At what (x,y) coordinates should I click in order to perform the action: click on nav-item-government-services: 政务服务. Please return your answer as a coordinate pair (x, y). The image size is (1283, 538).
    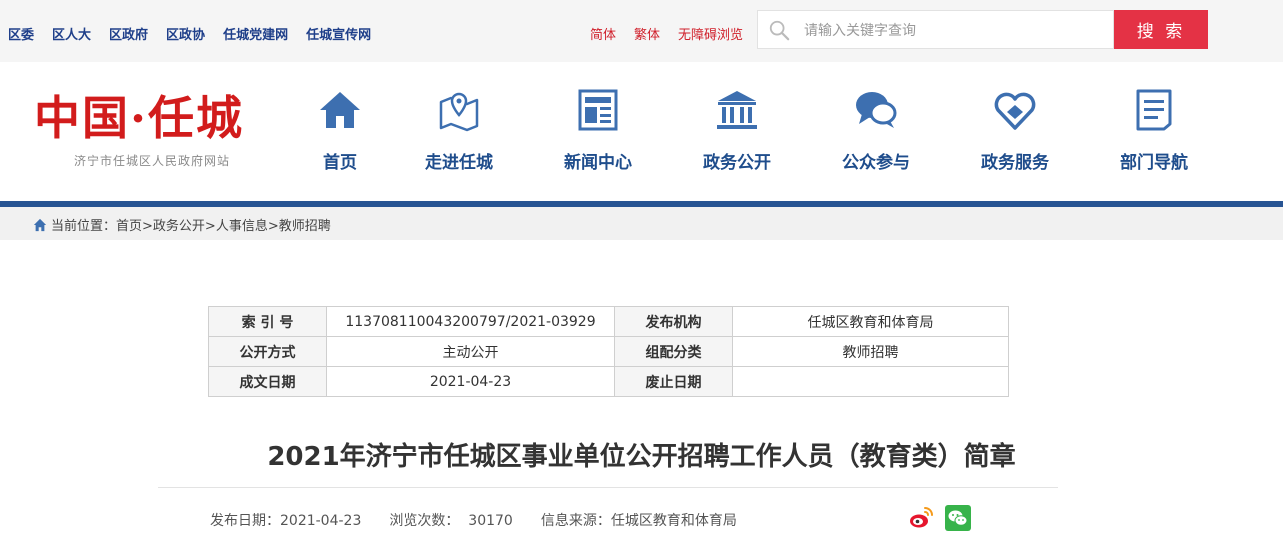
    Looking at the image, I should click on (1015, 131).